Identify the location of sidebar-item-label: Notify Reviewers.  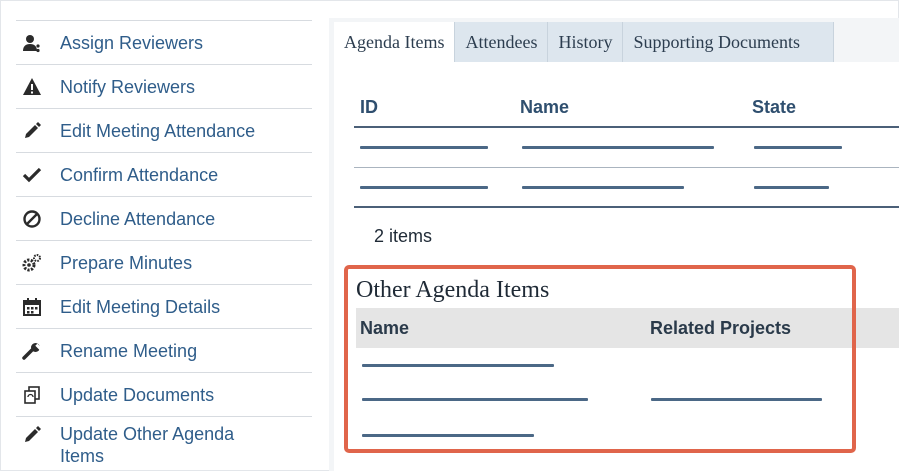
(128, 86).